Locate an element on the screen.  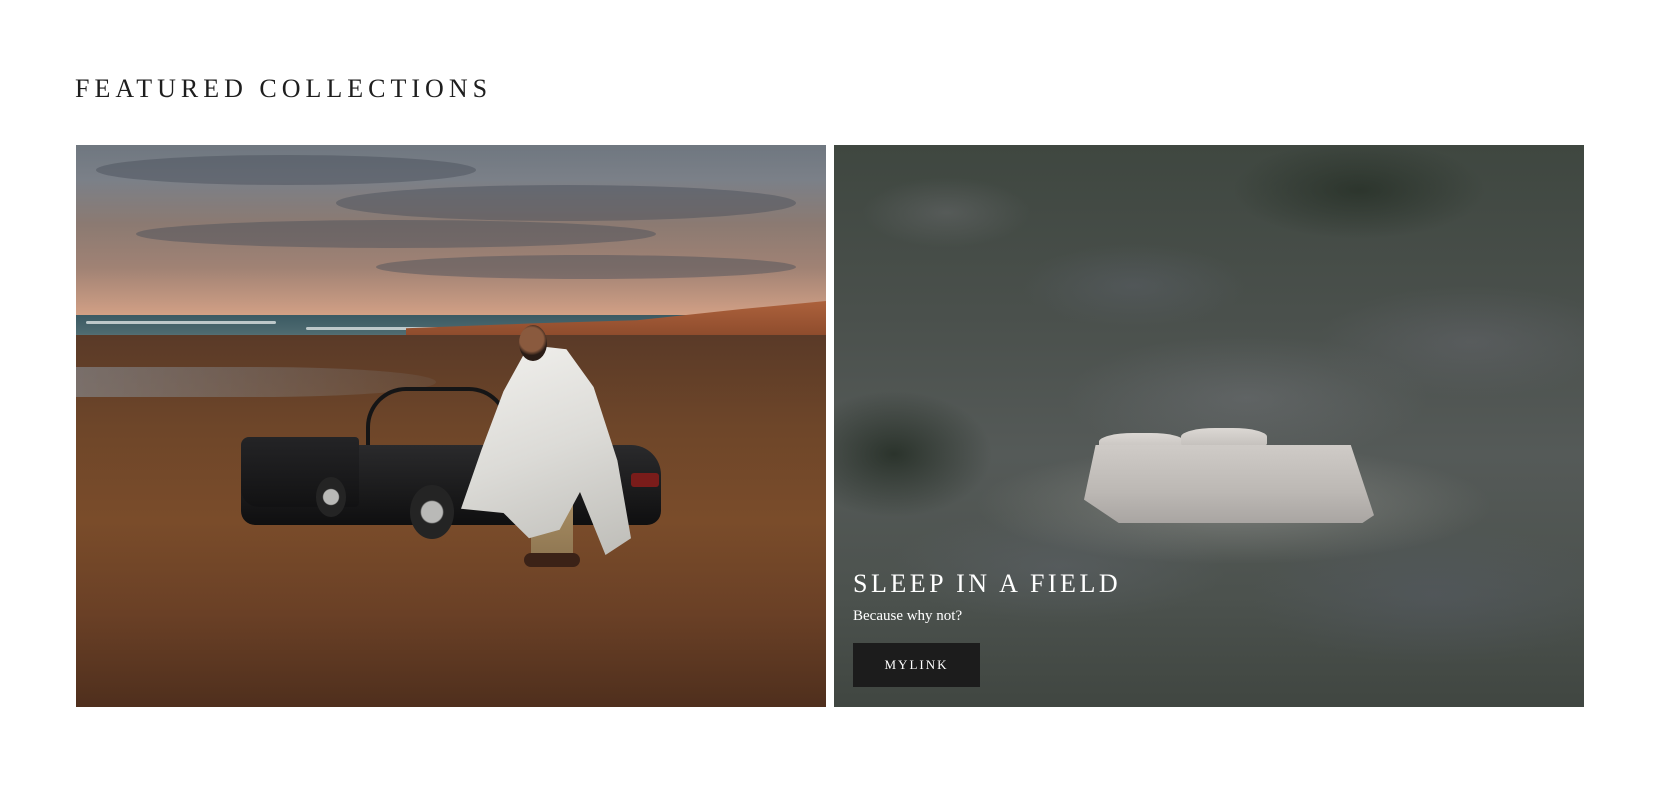
man-head is located at coordinates (533, 343).